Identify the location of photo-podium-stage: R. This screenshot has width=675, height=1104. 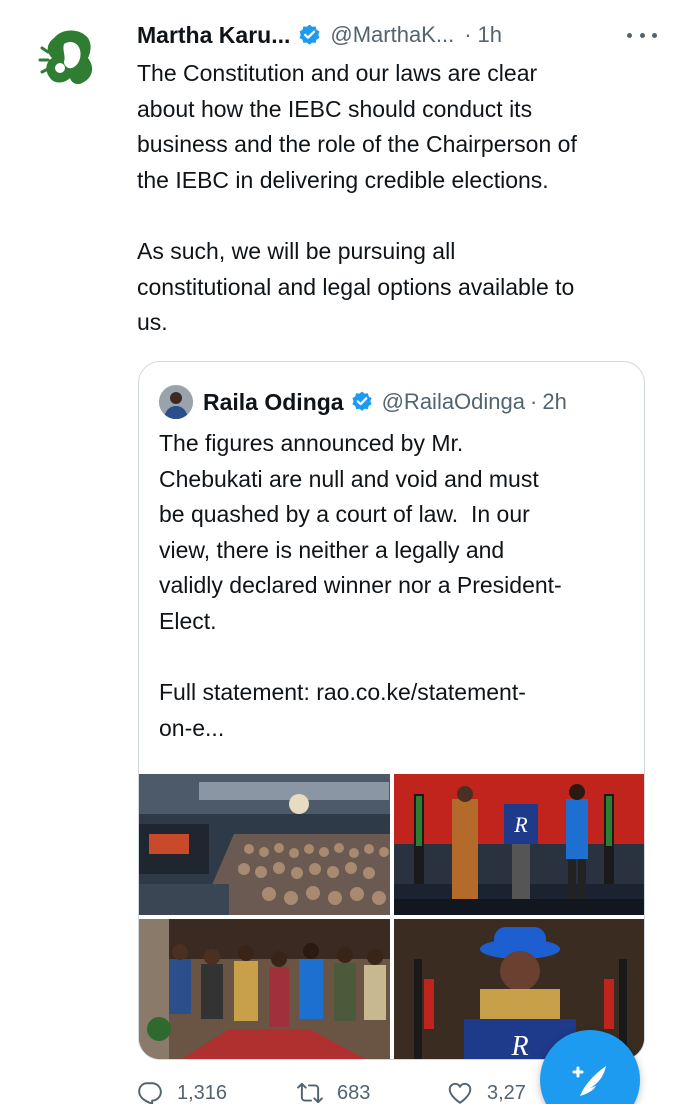
(519, 844).